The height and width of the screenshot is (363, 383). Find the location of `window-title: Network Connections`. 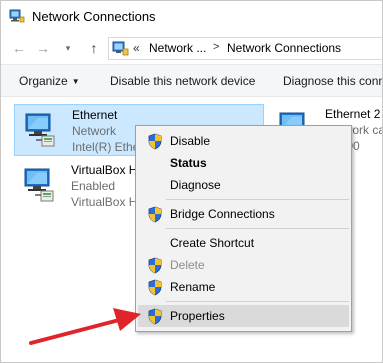

window-title: Network Connections is located at coordinates (94, 16).